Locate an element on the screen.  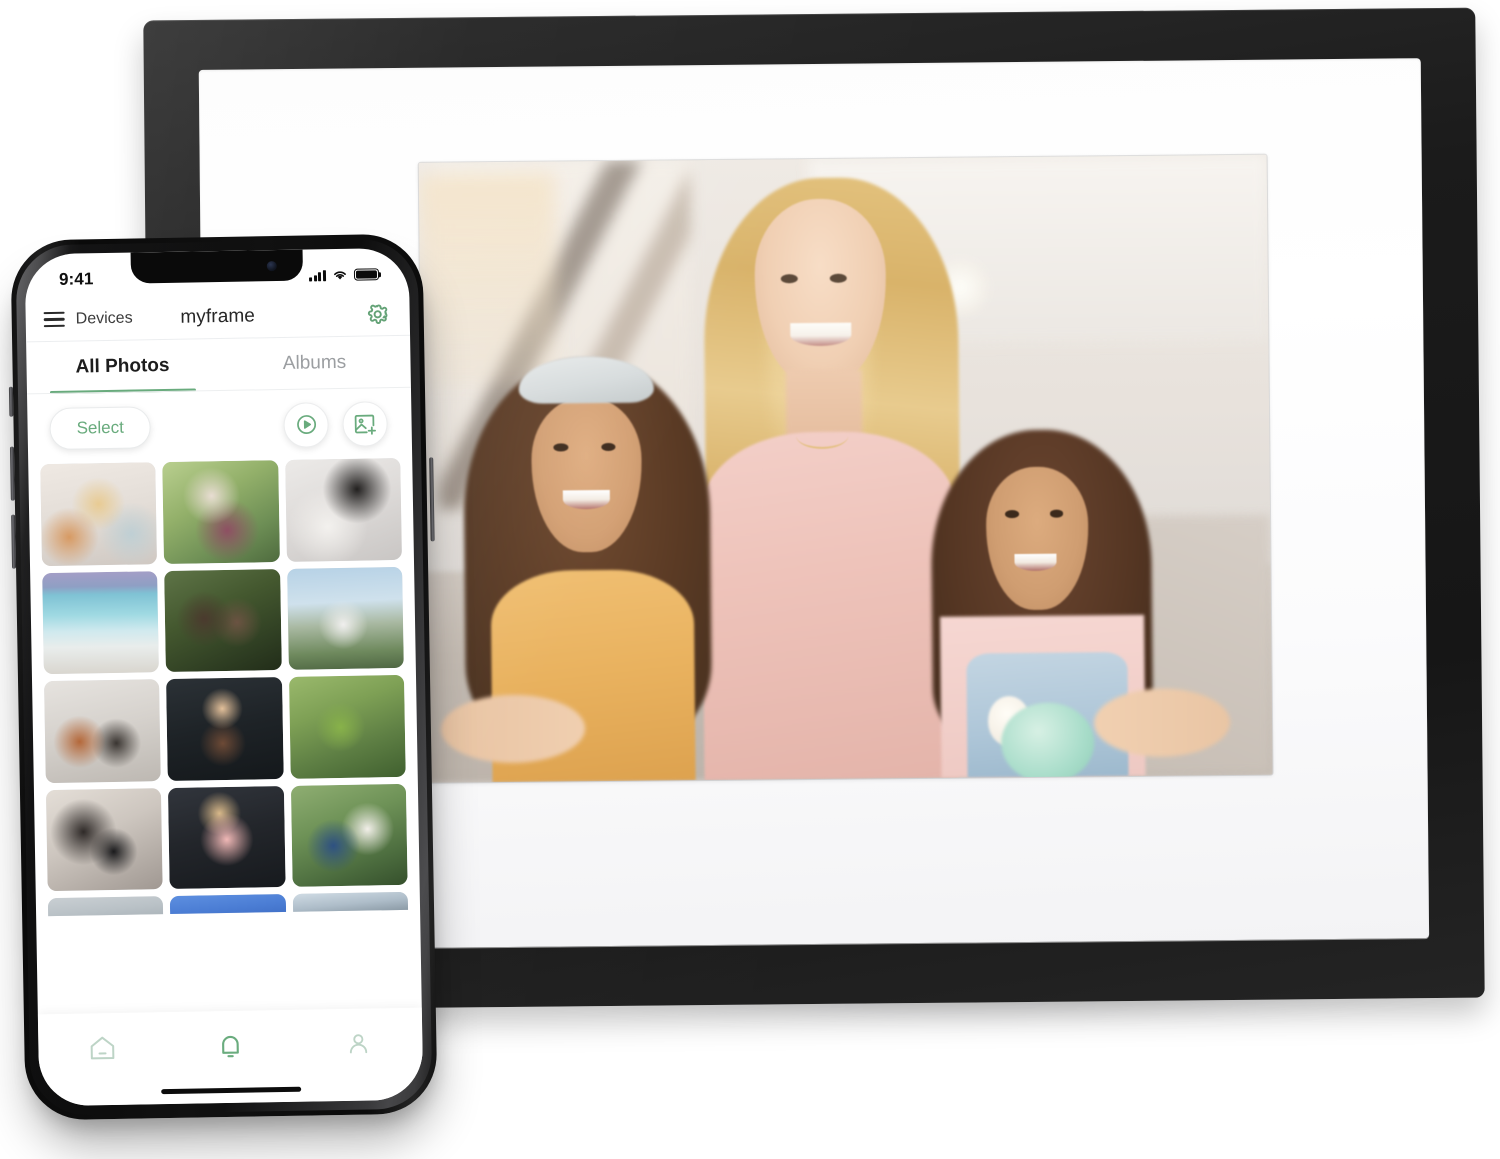
tab-bar-item-notifications is located at coordinates (230, 1046).